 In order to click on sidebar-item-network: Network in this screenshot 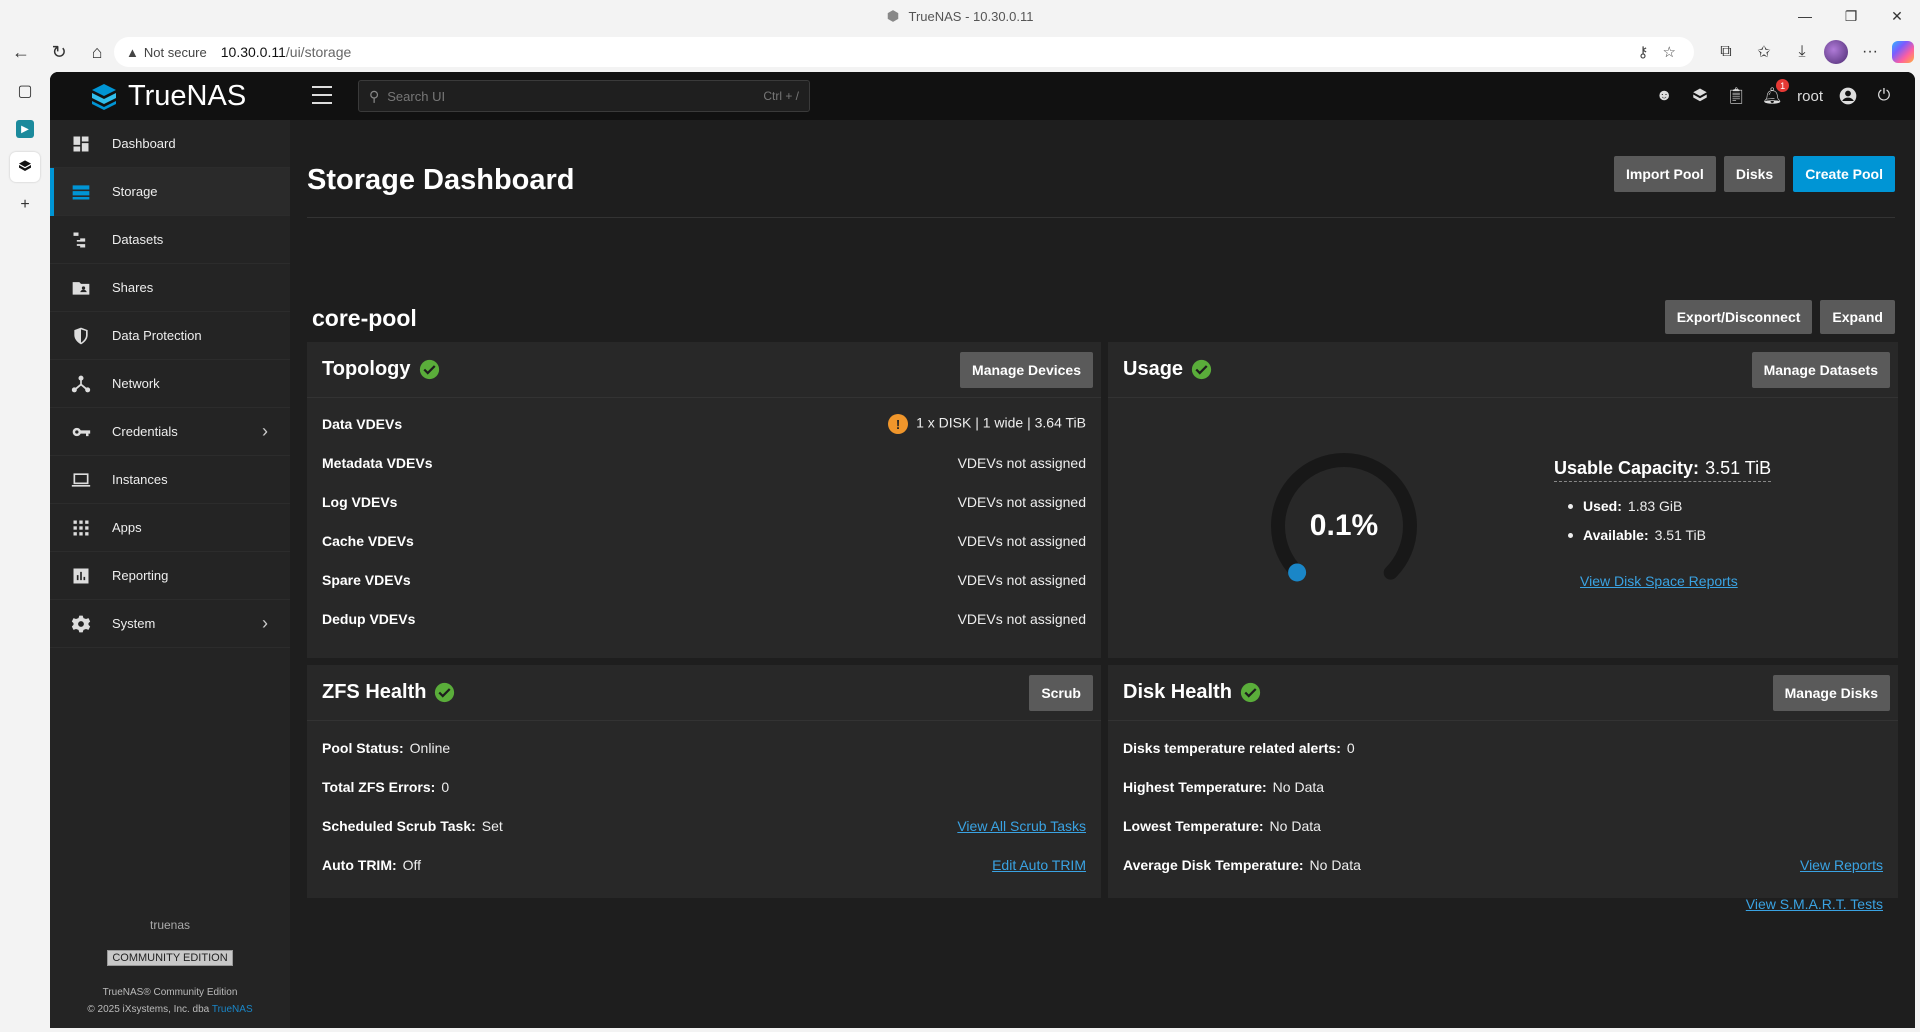, I will do `click(170, 384)`.